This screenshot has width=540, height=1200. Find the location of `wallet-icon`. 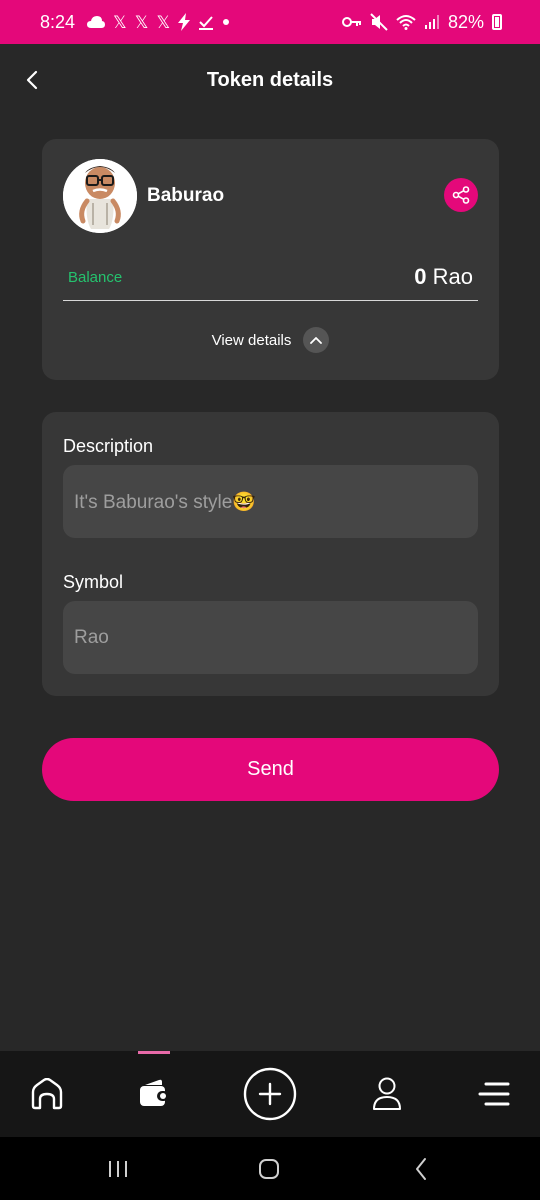

wallet-icon is located at coordinates (154, 1092).